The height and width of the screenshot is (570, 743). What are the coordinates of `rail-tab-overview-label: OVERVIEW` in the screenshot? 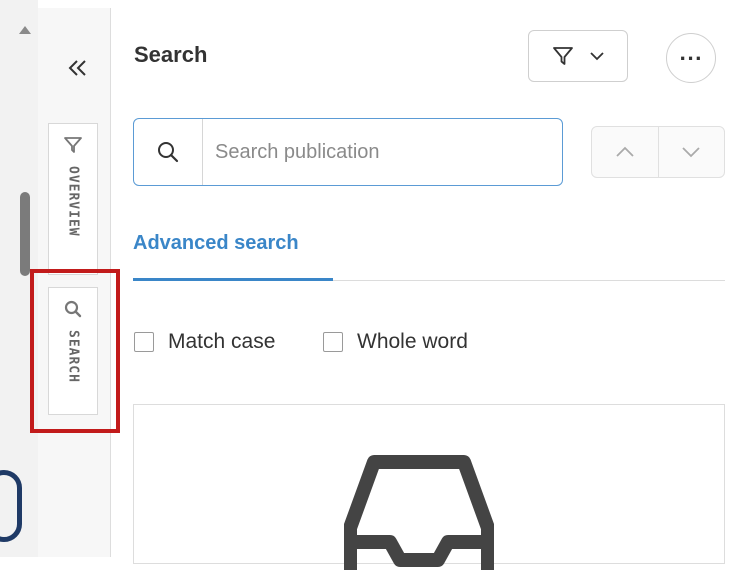 It's located at (73, 201).